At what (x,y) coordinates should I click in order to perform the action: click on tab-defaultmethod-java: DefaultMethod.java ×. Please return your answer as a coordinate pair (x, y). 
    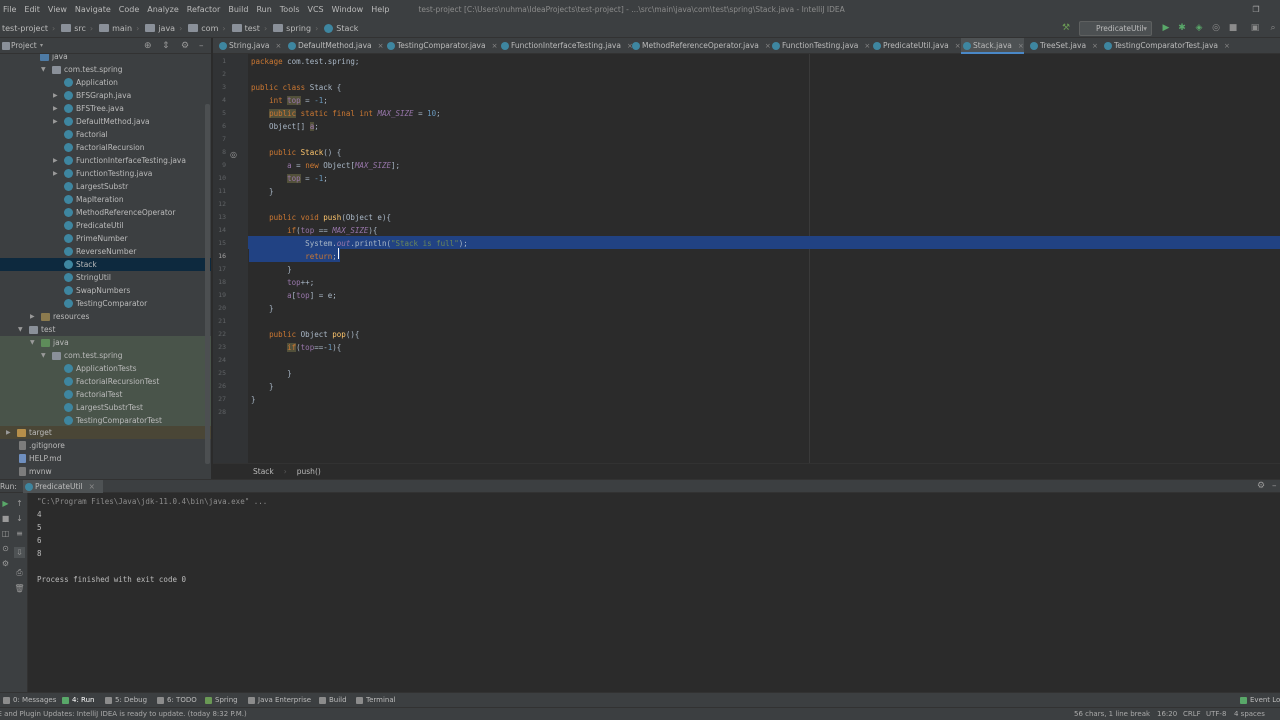
    Looking at the image, I should click on (335, 46).